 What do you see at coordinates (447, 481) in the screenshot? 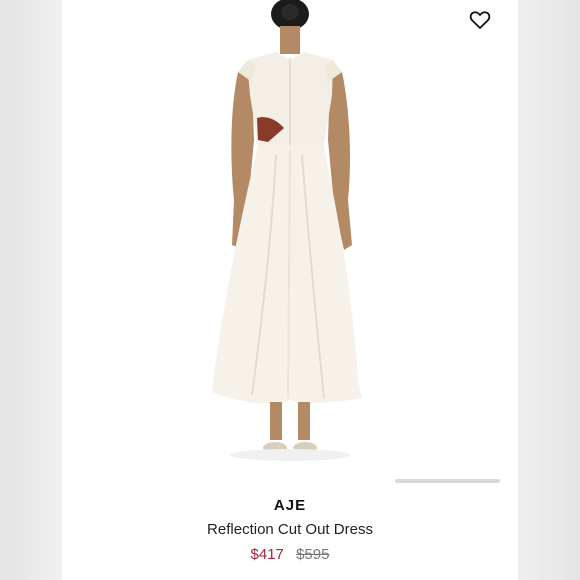
I see `image-scroll-indicator` at bounding box center [447, 481].